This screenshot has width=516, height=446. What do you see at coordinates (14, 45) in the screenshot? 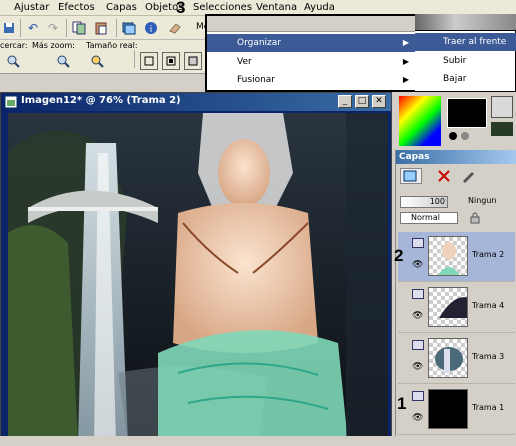
I see `zoom-out-label: cercar:` at bounding box center [14, 45].